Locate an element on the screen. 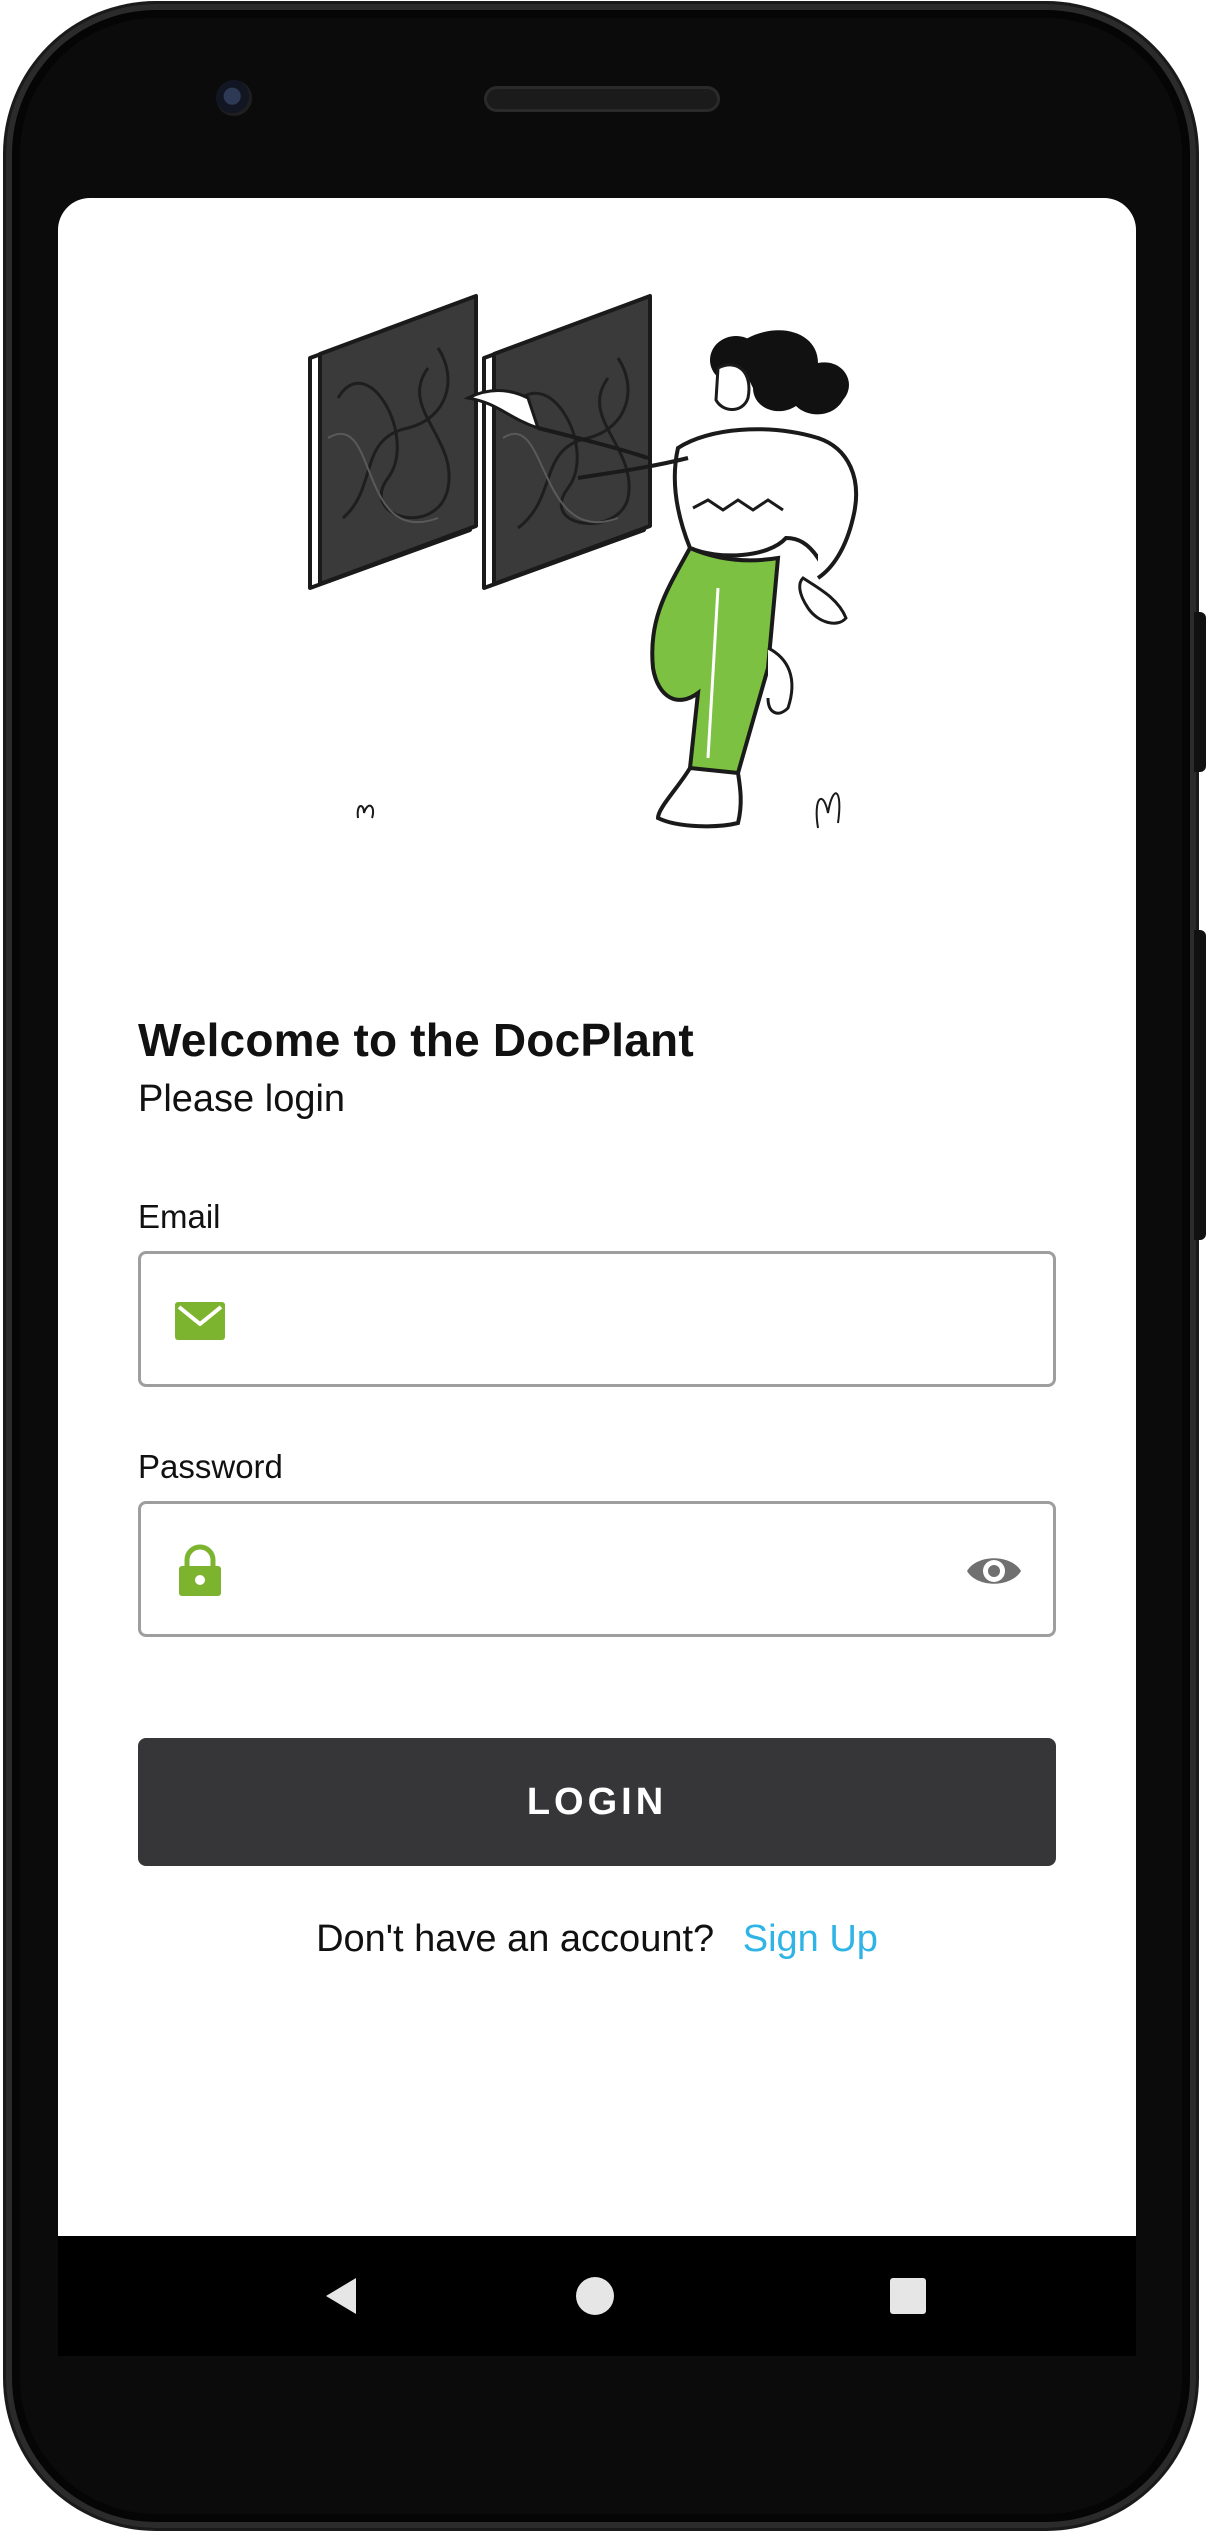 This screenshot has height=2533, width=1206. power-button is located at coordinates (1200, 1085).